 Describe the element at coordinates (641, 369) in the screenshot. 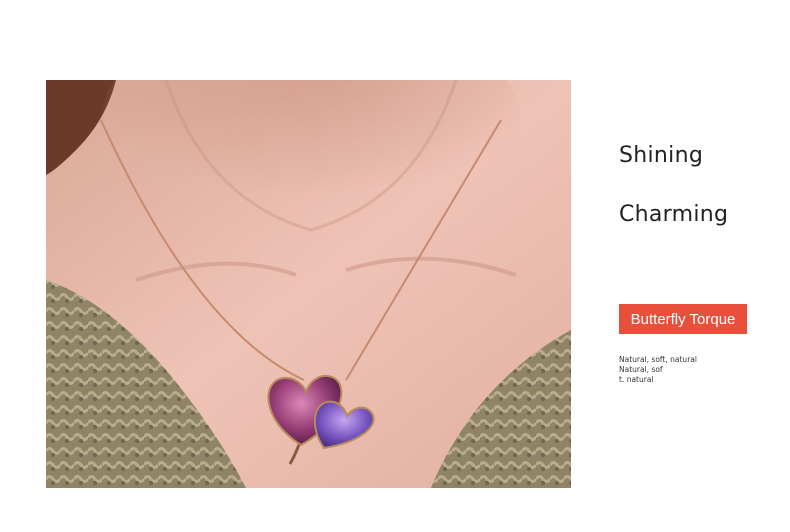

I see `description-line: Natural, sof` at that location.